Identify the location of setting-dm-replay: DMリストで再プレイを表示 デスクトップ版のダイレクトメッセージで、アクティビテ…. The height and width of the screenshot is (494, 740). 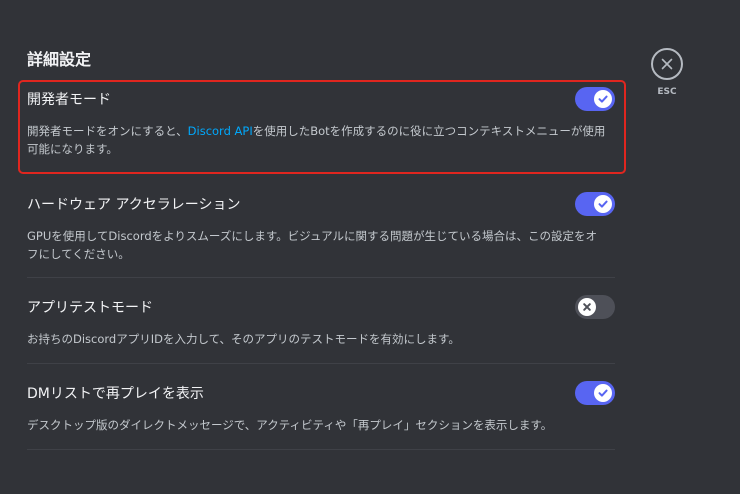
(321, 407).